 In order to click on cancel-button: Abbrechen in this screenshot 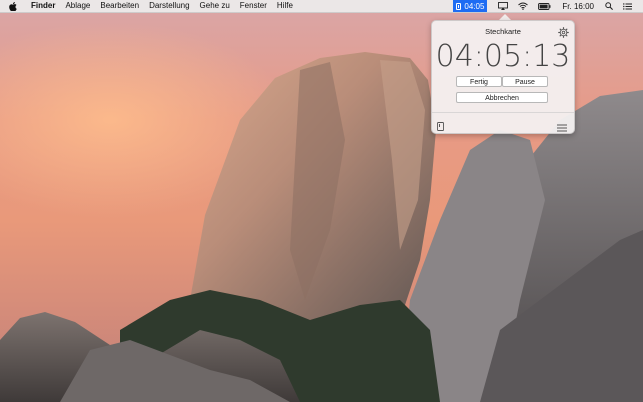, I will do `click(502, 97)`.